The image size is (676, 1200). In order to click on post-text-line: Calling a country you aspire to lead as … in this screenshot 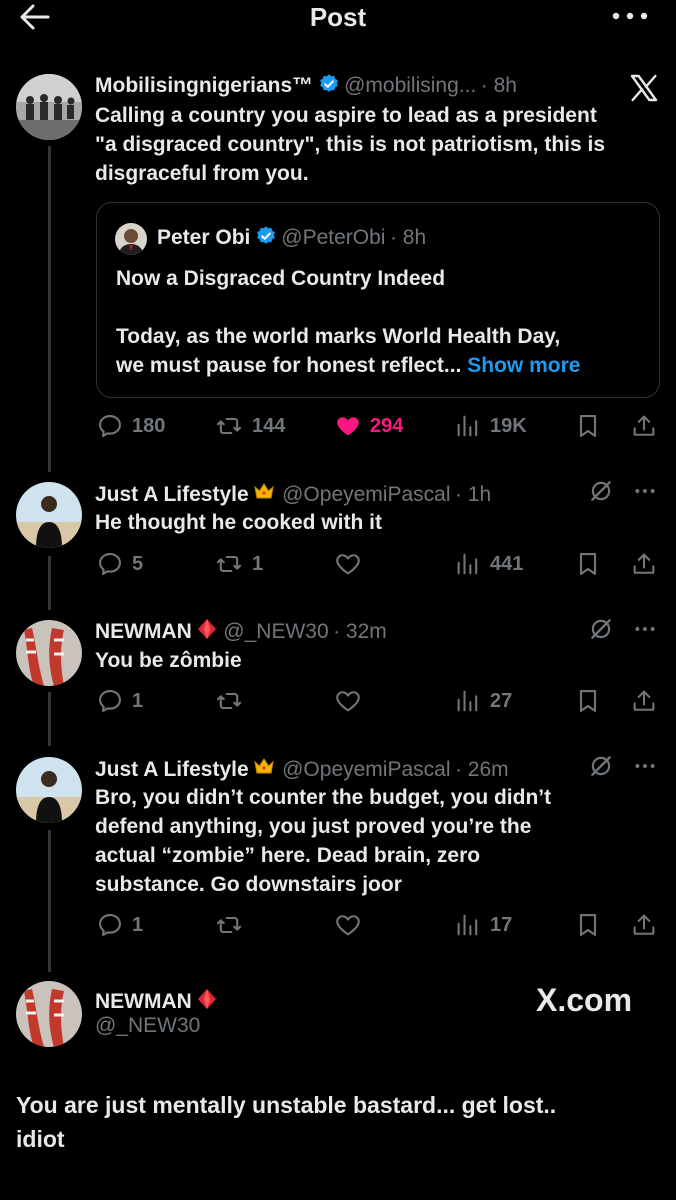, I will do `click(346, 115)`.